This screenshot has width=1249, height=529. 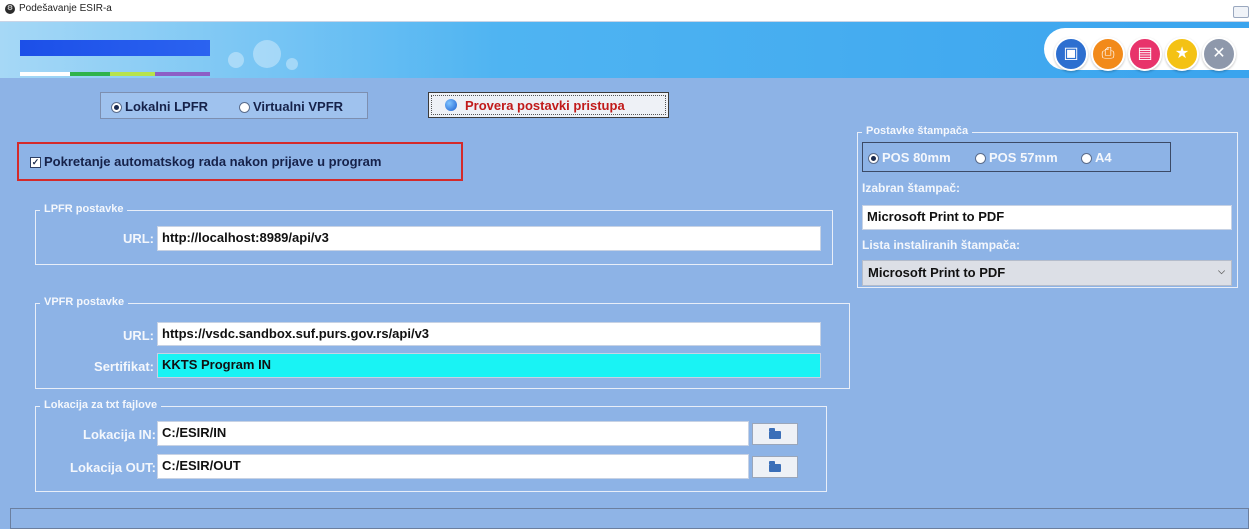 What do you see at coordinates (937, 272) in the screenshot?
I see `printer-list-value: Microsoft Print to PDF` at bounding box center [937, 272].